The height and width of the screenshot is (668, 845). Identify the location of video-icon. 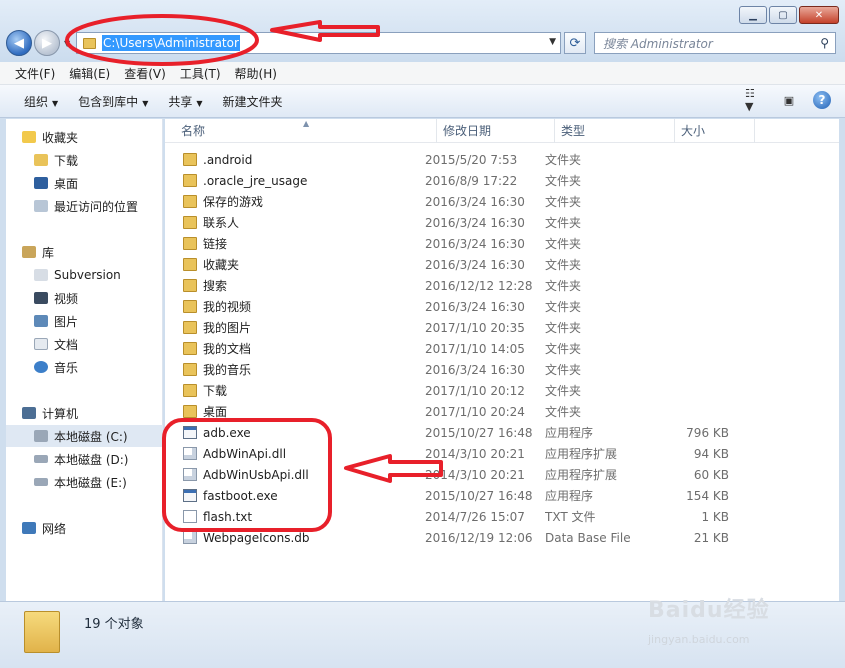
(41, 298).